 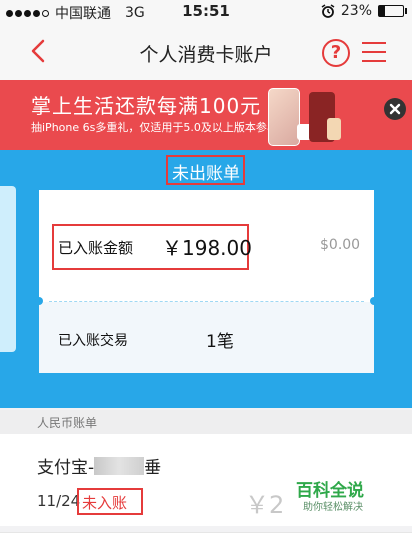 What do you see at coordinates (392, 11) in the screenshot?
I see `battery-icon` at bounding box center [392, 11].